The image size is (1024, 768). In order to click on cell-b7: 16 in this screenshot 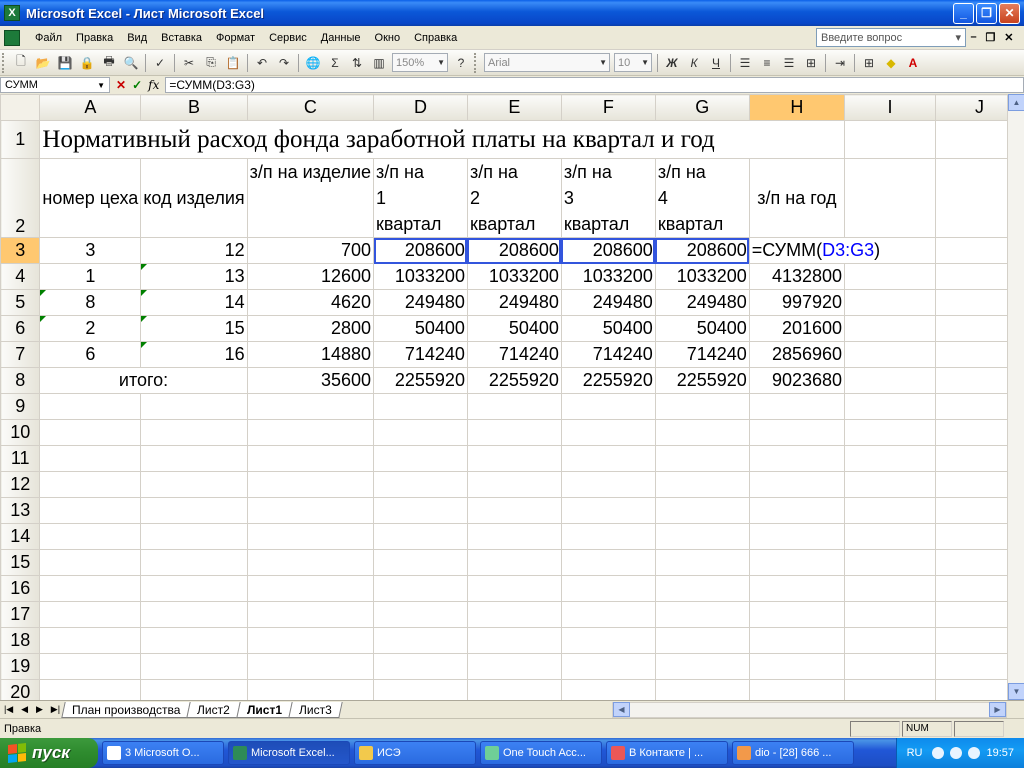, I will do `click(194, 354)`.